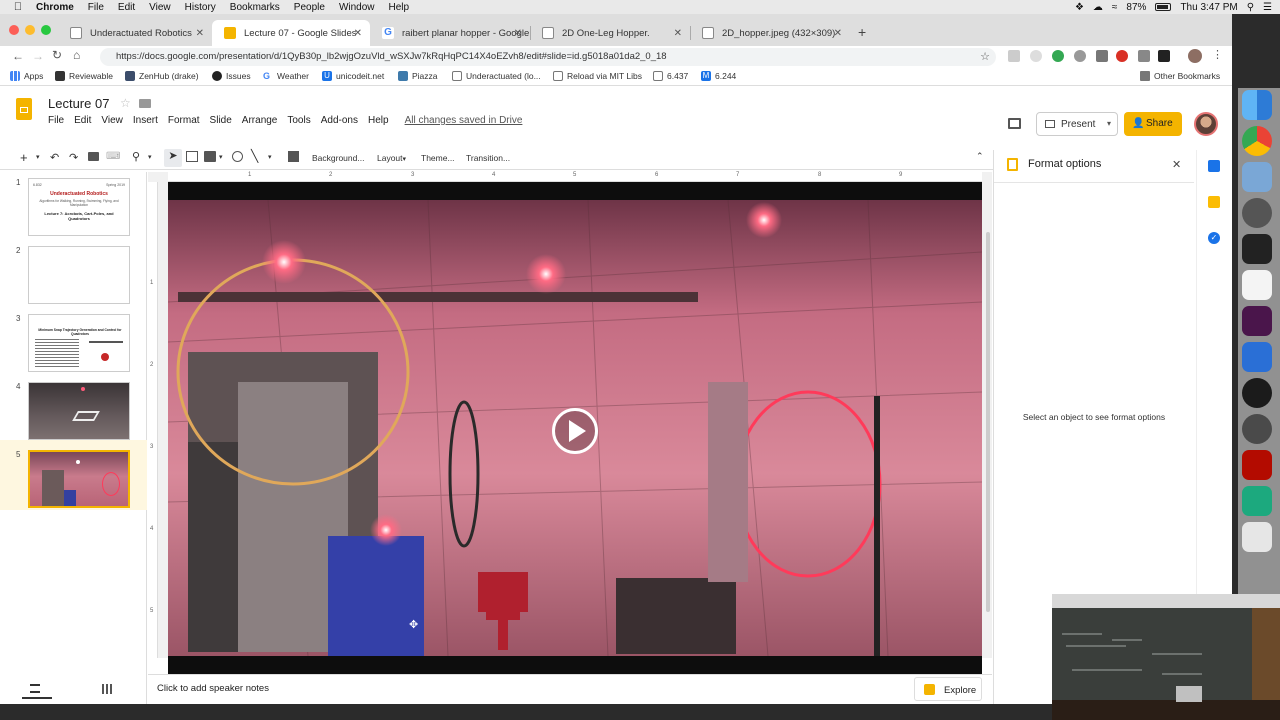  What do you see at coordinates (1257, 285) in the screenshot?
I see `document-icon` at bounding box center [1257, 285].